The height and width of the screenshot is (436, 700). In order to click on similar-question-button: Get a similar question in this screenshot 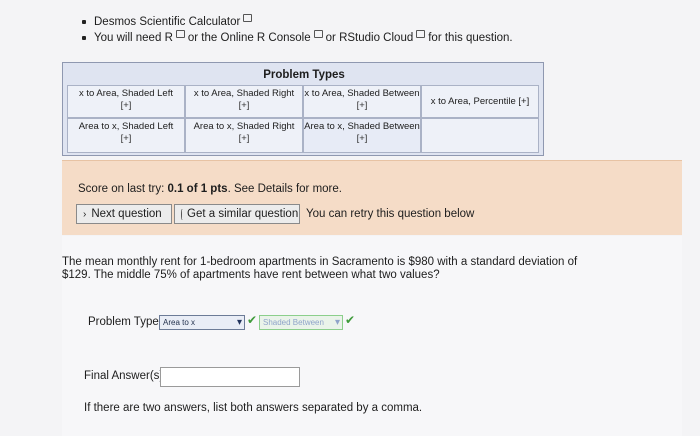, I will do `click(237, 214)`.